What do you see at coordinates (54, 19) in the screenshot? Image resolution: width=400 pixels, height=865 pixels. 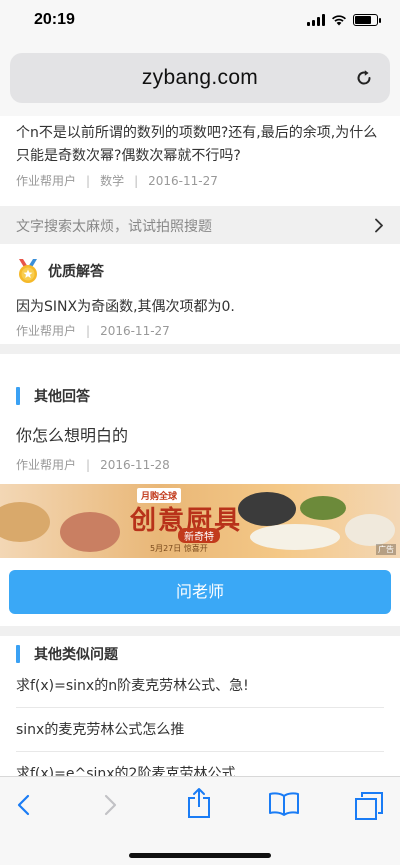 I see `status-time: 20:19` at bounding box center [54, 19].